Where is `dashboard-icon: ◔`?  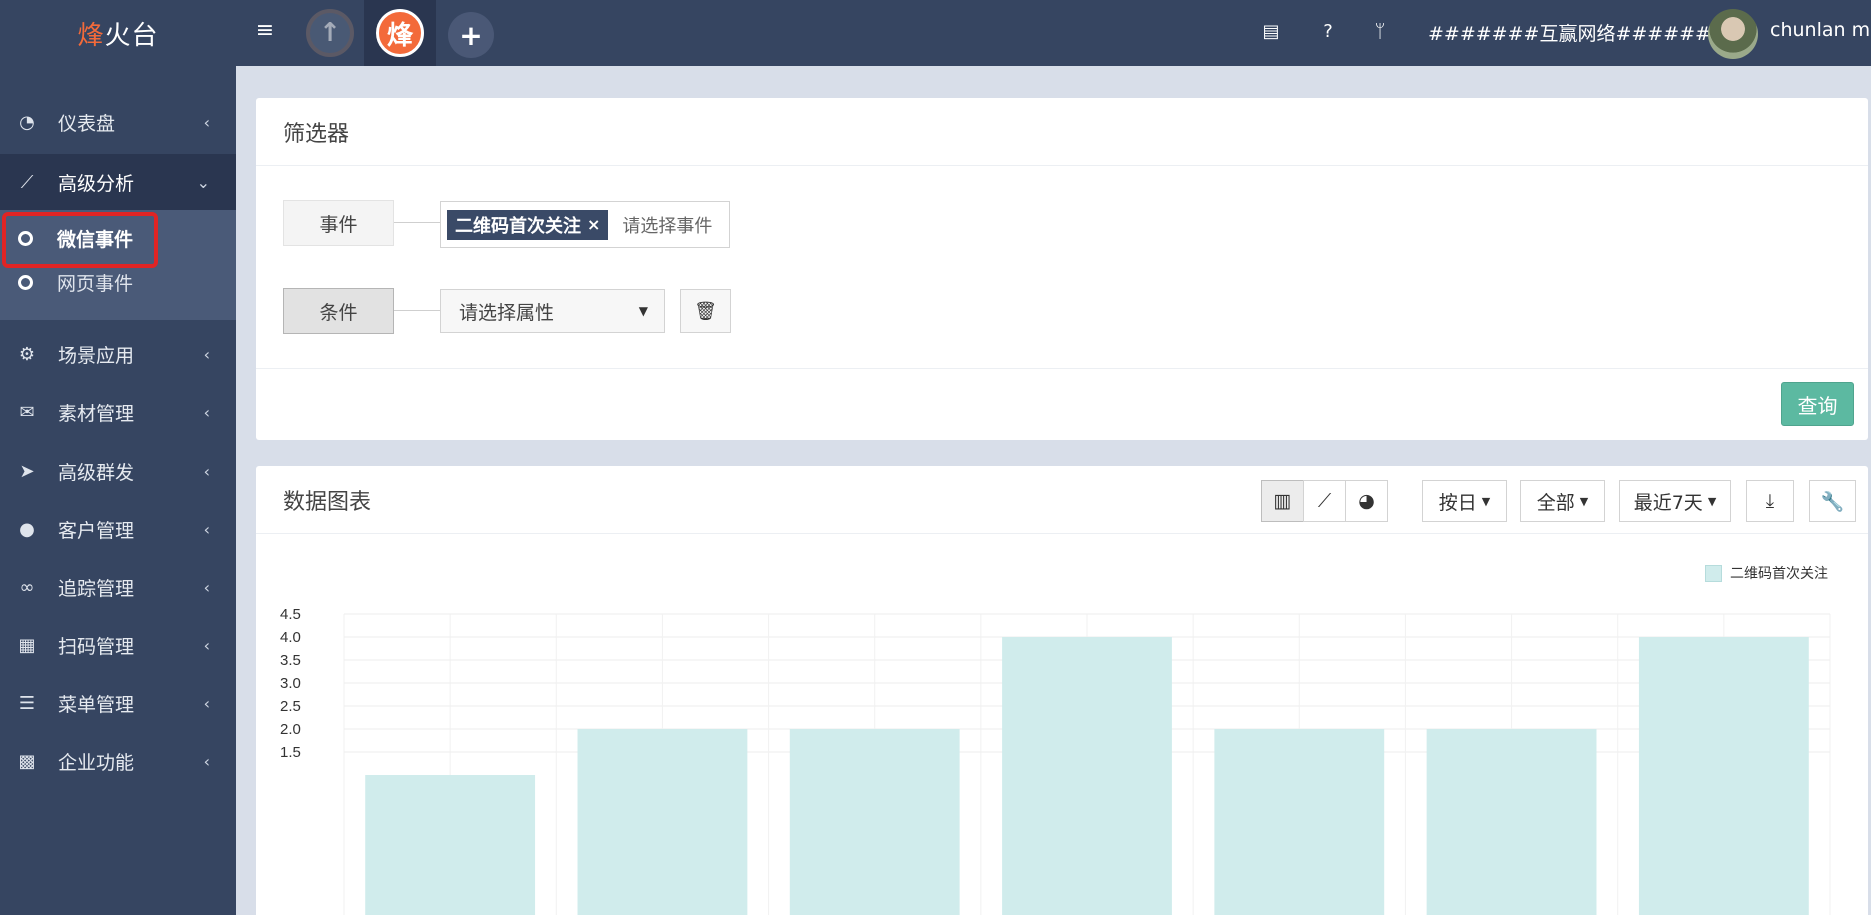
dashboard-icon: ◔ is located at coordinates (27, 122).